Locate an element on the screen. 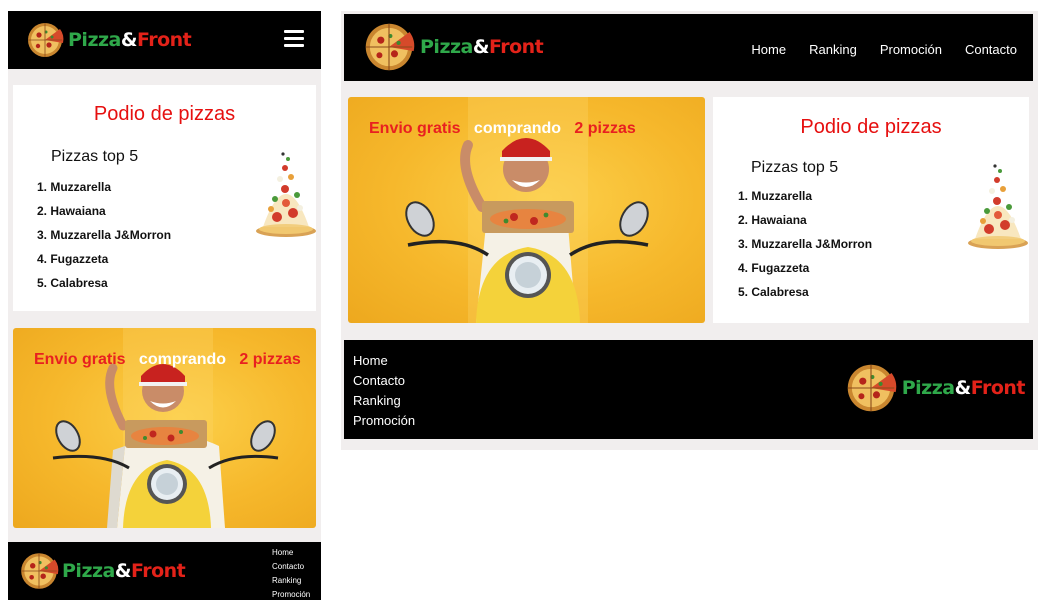 Image resolution: width=1056 pixels, height=614 pixels. brand-part2: Front is located at coordinates (164, 40).